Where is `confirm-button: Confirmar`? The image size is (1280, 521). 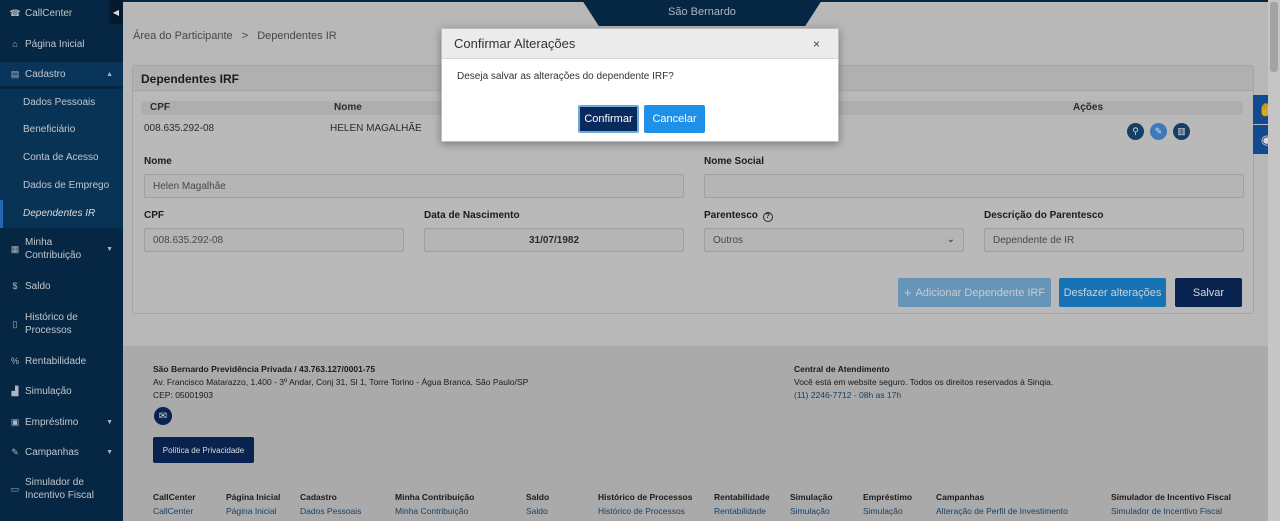 confirm-button: Confirmar is located at coordinates (608, 119).